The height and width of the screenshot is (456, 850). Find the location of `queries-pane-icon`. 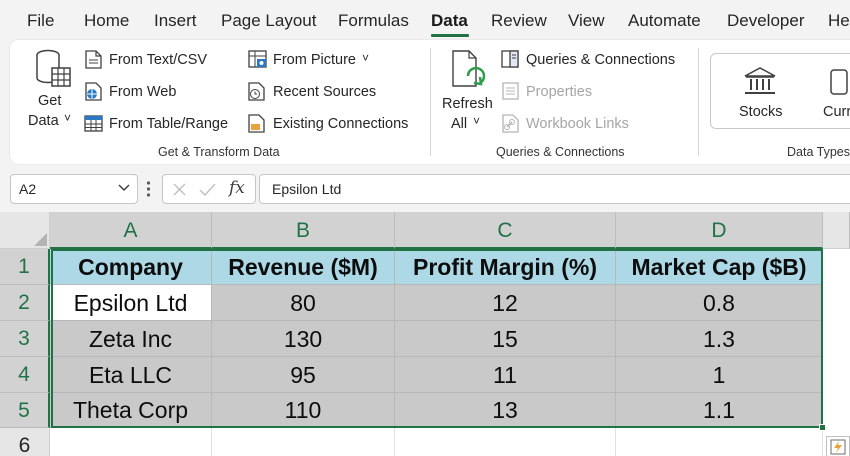

queries-pane-icon is located at coordinates (510, 59).